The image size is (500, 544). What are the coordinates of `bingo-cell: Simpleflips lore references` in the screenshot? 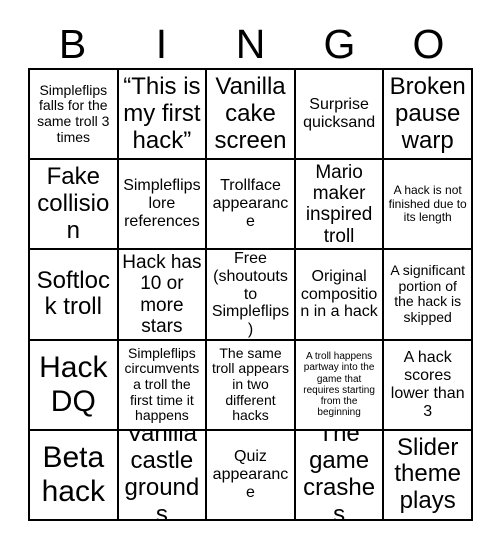 It's located at (163, 205).